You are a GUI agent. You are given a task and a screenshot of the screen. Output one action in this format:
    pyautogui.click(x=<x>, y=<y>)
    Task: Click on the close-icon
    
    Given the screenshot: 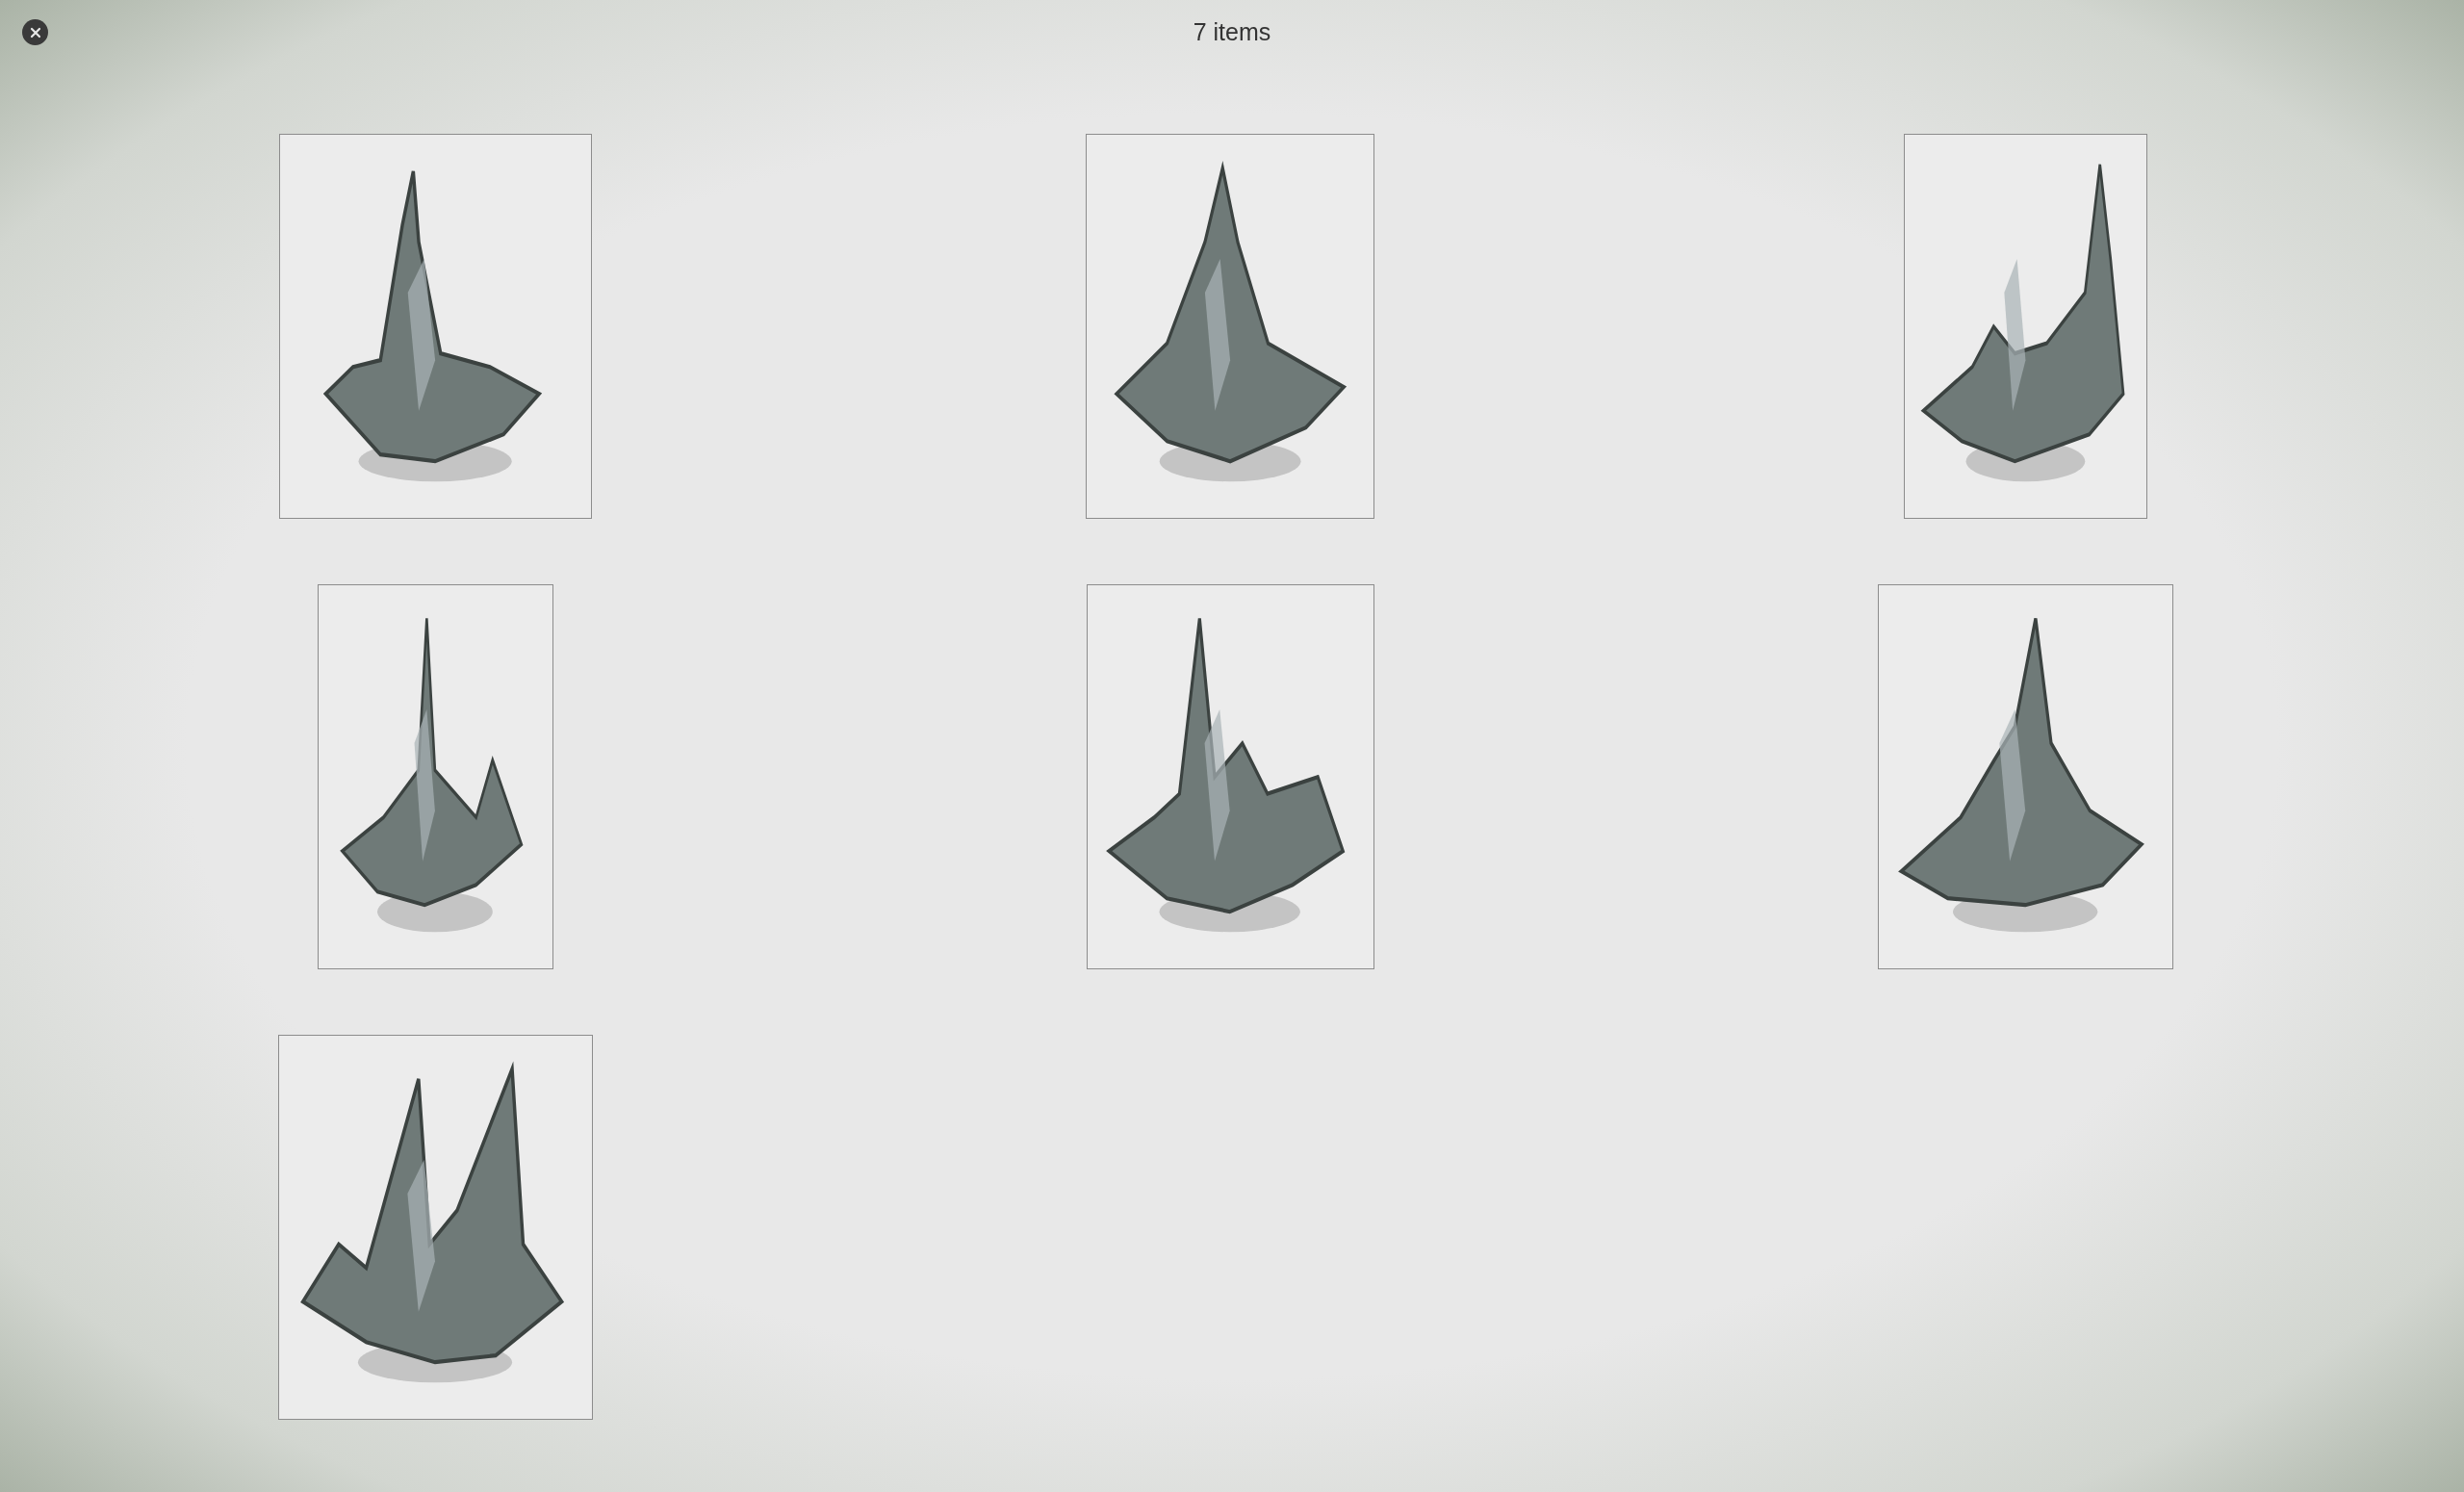 What is the action you would take?
    pyautogui.click(x=35, y=32)
    